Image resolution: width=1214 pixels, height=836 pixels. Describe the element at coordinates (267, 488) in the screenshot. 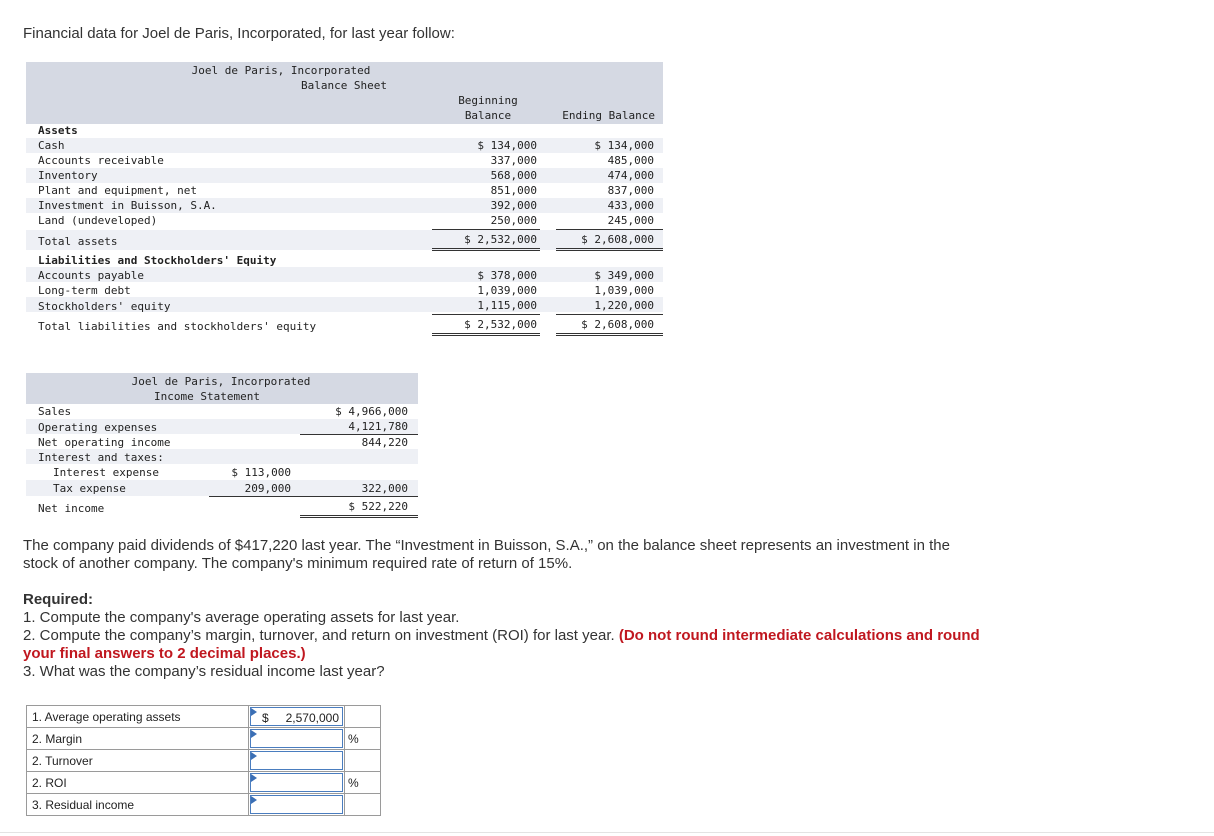

I see `tax-value: 209,000` at that location.